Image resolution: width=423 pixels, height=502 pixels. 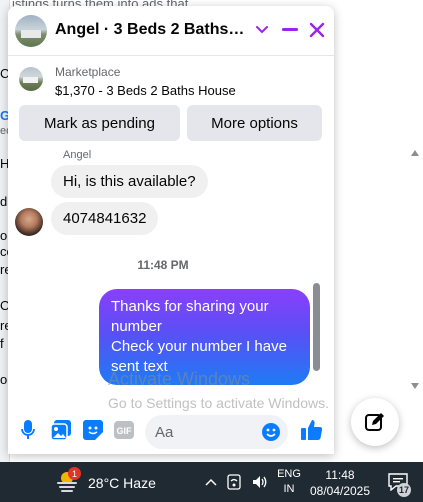 I want to click on activate-windows-hint: Go to Settings to activate Windows., so click(x=218, y=403).